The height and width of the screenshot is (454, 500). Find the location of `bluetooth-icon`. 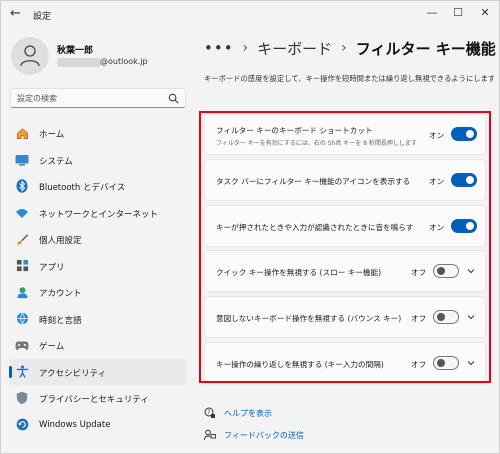

bluetooth-icon is located at coordinates (22, 186).